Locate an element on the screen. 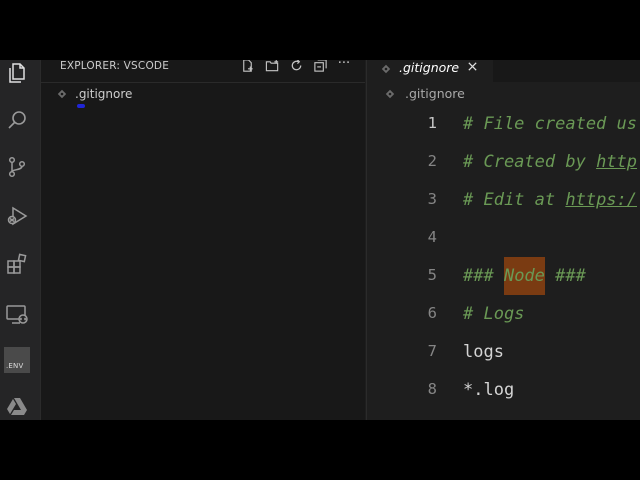 This screenshot has height=480, width=640. code-line: 6 # Logs is located at coordinates (503, 323).